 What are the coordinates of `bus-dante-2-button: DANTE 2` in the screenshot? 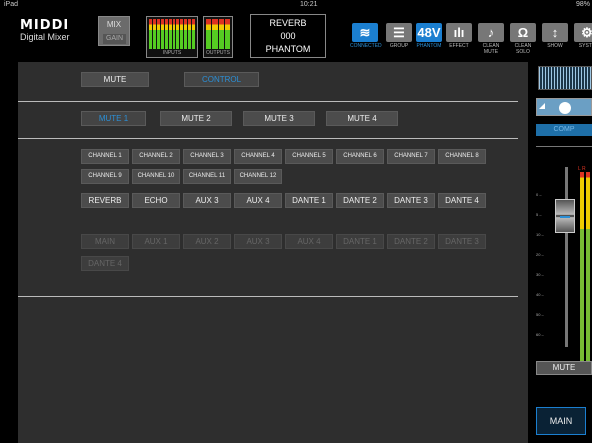 It's located at (360, 200).